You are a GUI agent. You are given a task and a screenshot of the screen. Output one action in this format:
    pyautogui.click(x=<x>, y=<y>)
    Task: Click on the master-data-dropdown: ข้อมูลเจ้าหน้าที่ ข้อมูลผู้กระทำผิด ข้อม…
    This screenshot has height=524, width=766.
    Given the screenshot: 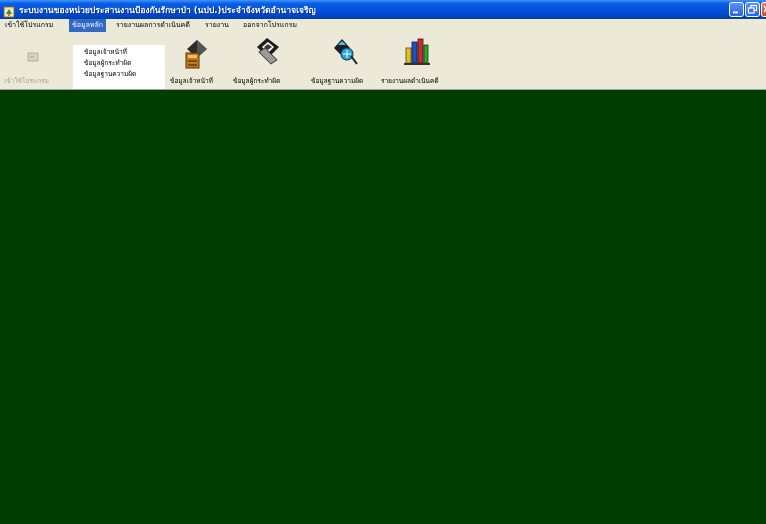 What is the action you would take?
    pyautogui.click(x=119, y=67)
    